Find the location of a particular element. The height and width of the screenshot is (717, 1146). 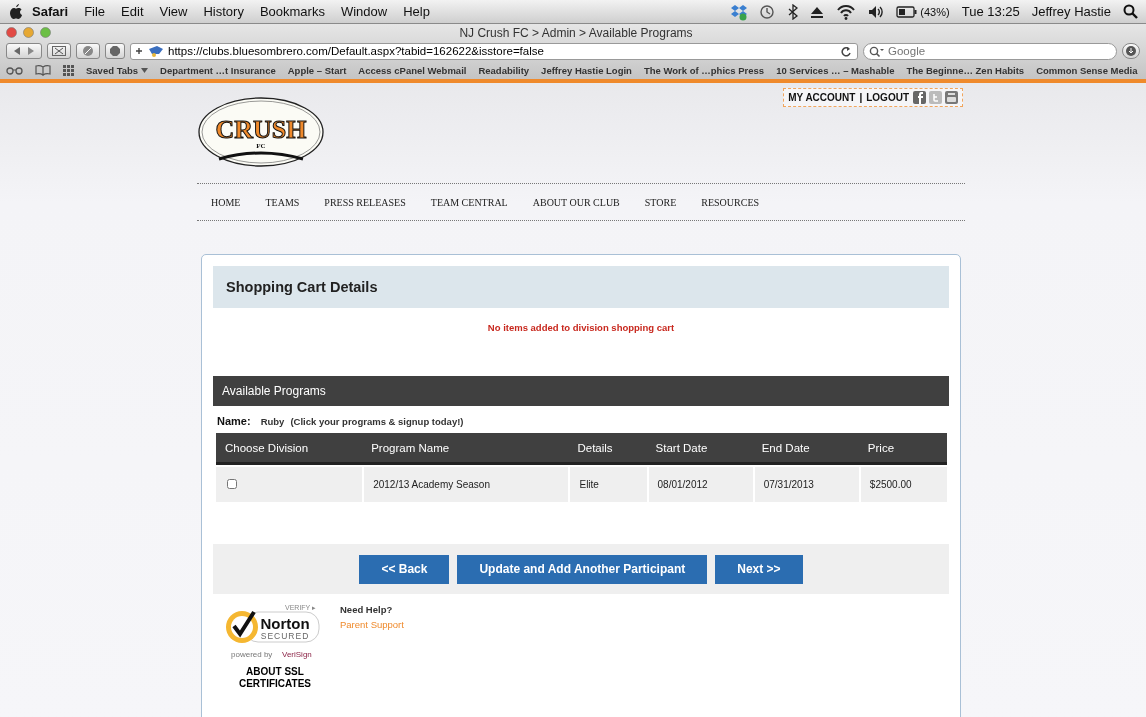

bookmark-item: The Work of …phics Press is located at coordinates (704, 70).